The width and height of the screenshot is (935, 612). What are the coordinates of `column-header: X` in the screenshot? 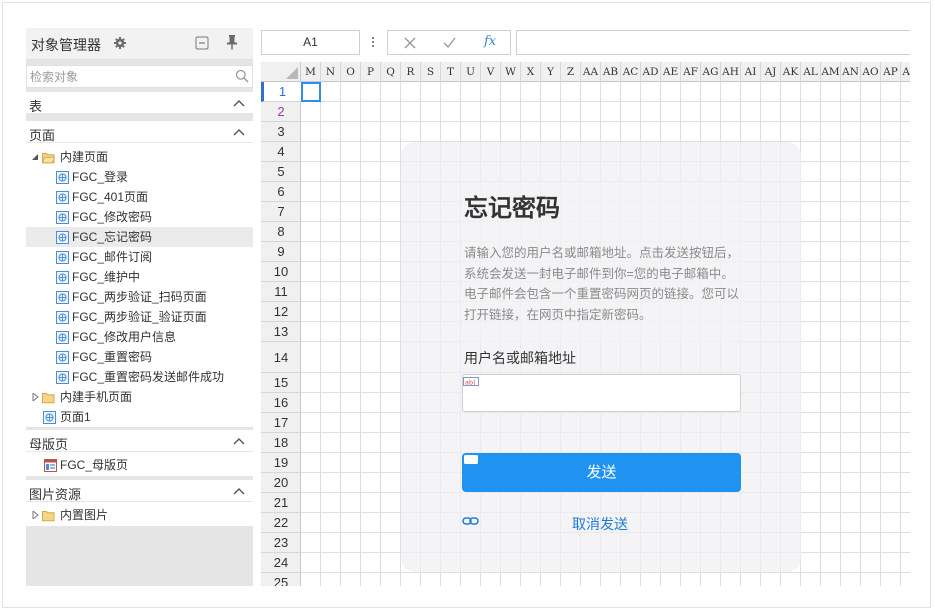 It's located at (531, 72).